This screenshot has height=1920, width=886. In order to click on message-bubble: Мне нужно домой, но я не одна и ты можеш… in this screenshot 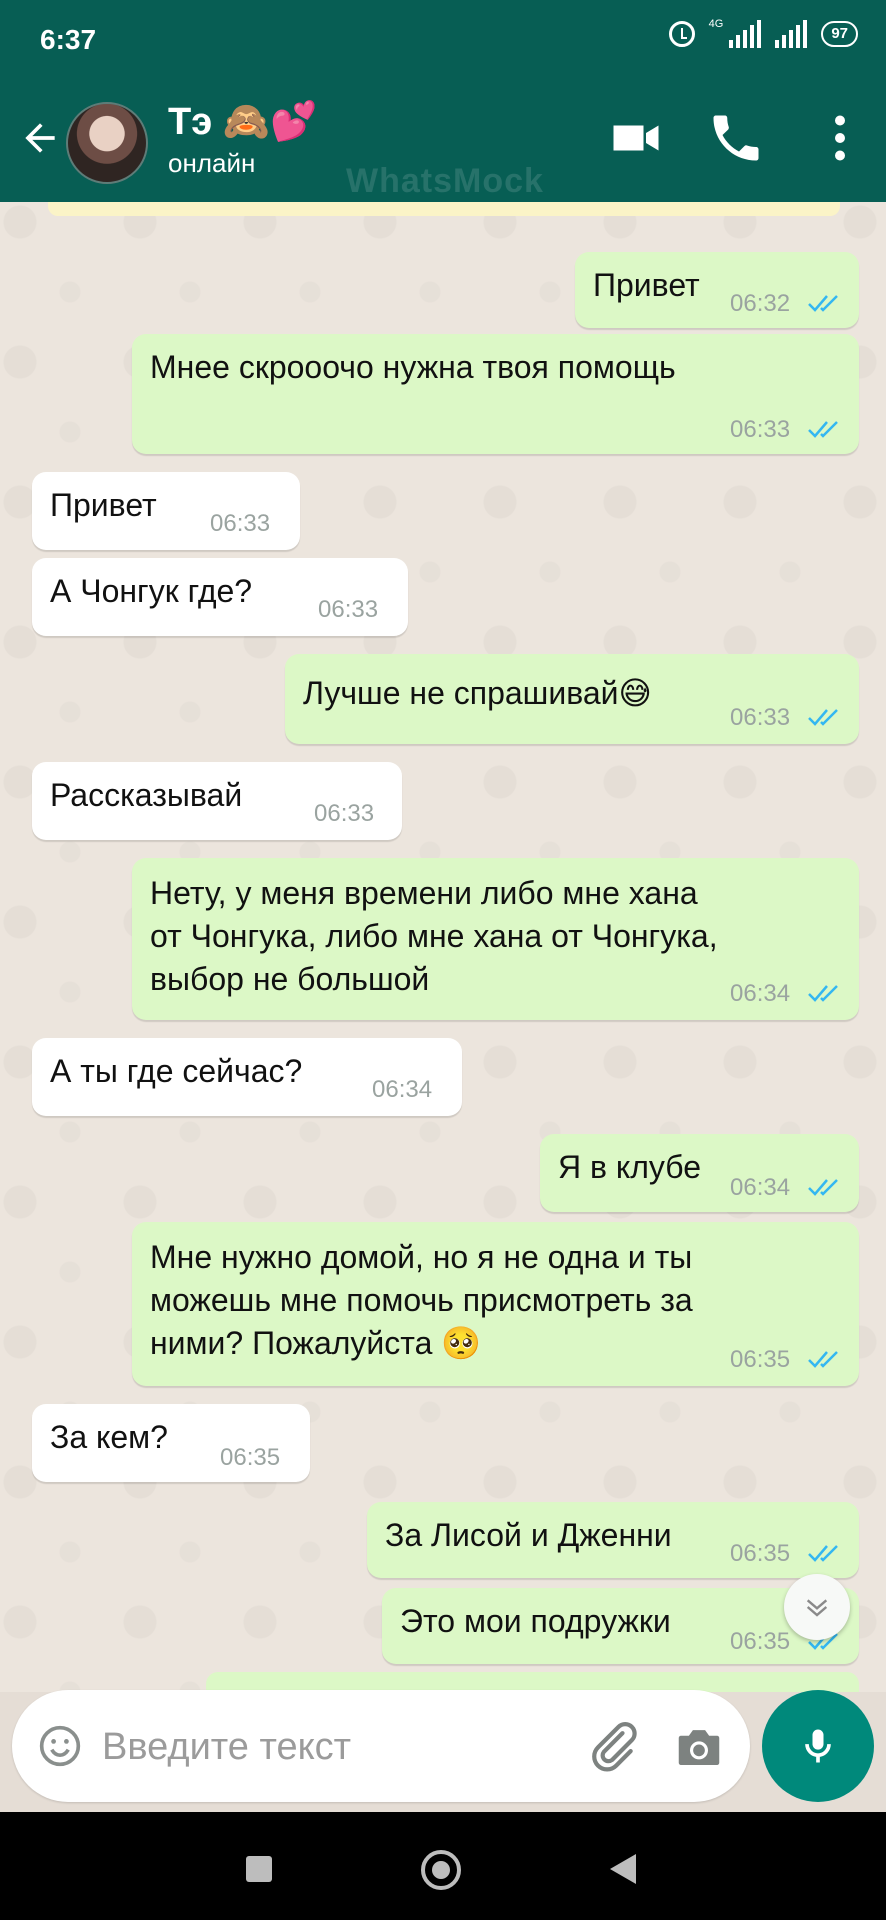, I will do `click(495, 1304)`.